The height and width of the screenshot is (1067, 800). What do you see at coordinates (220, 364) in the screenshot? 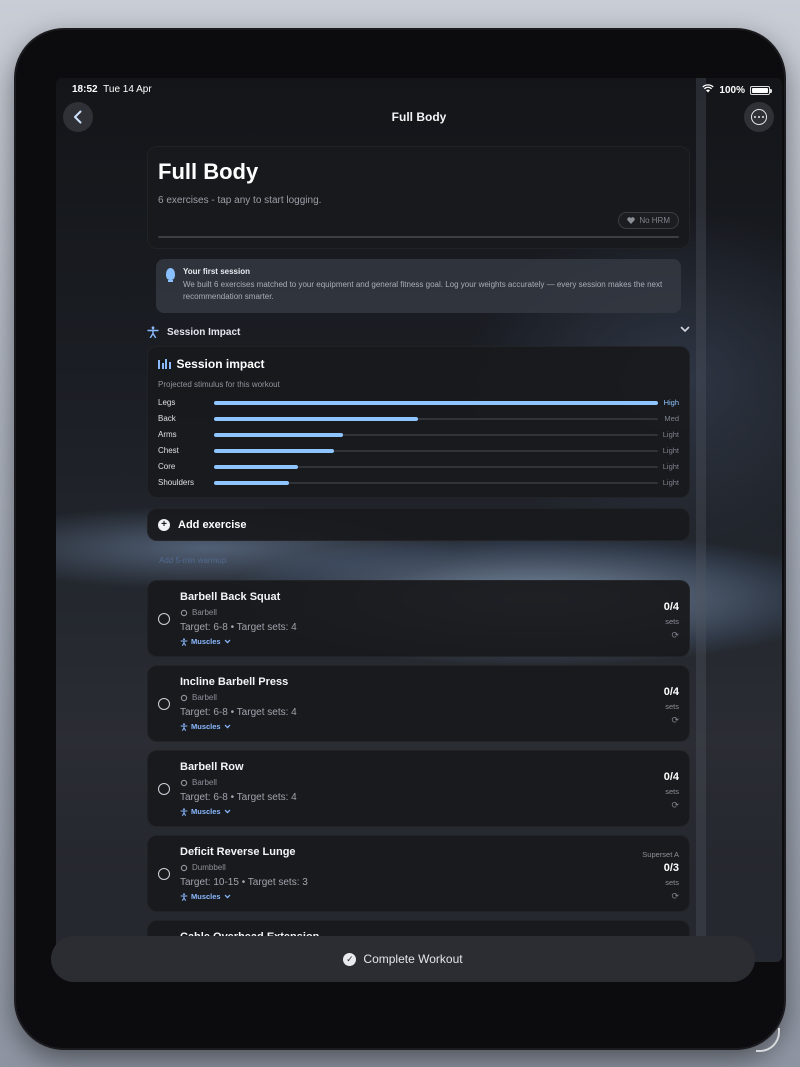
I see `impact-title: Session impact` at bounding box center [220, 364].